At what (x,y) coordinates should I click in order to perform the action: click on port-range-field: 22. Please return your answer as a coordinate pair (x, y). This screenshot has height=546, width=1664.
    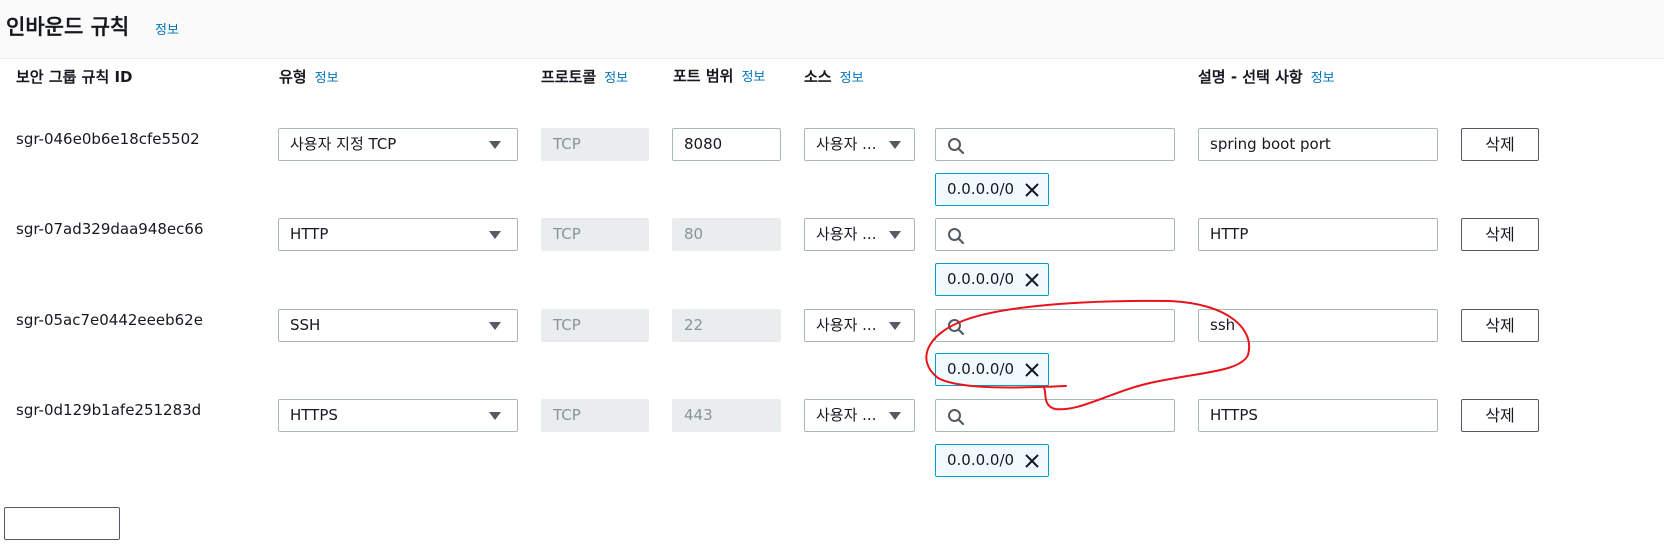
    Looking at the image, I should click on (726, 325).